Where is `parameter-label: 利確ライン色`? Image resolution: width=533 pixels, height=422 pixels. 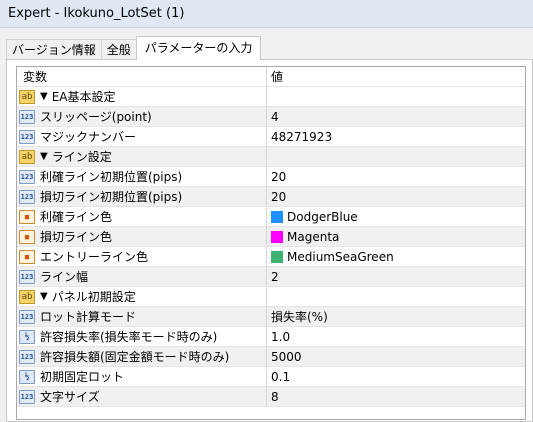 parameter-label: 利確ライン色 is located at coordinates (76, 217).